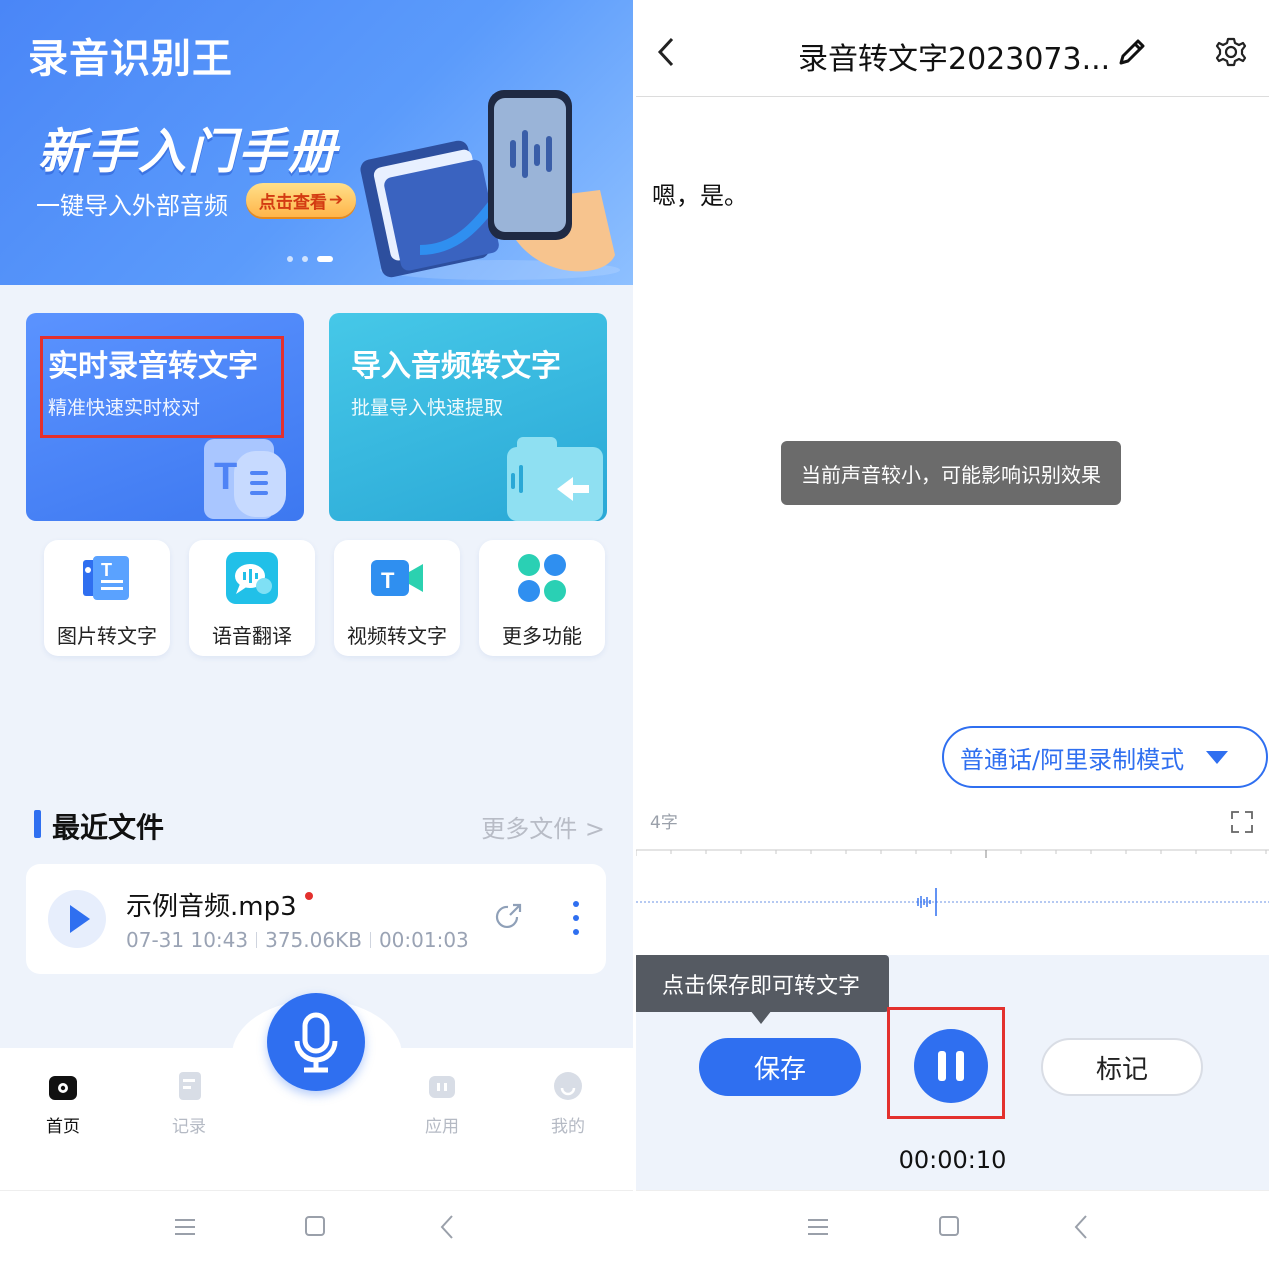 Image resolution: width=1269 pixels, height=1265 pixels. Describe the element at coordinates (568, 1086) in the screenshot. I see `profile-icon` at that location.